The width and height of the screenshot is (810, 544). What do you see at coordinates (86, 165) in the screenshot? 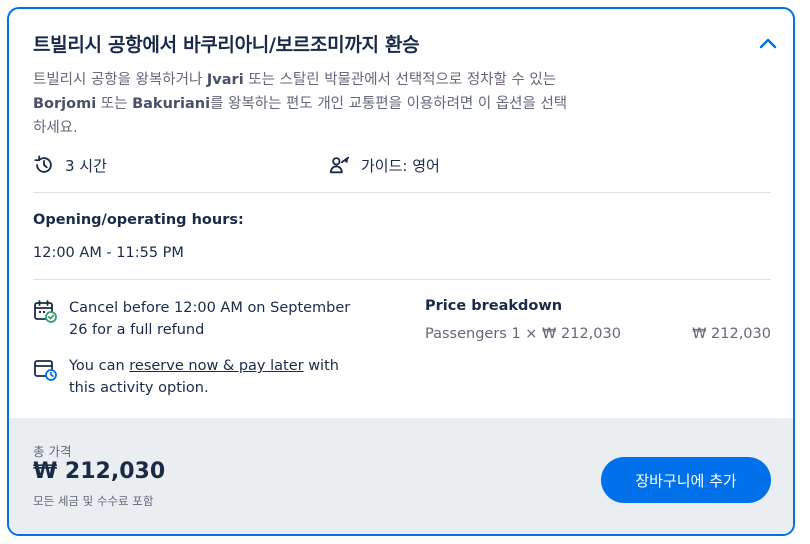
I see `duration-text: 3 시간` at bounding box center [86, 165].